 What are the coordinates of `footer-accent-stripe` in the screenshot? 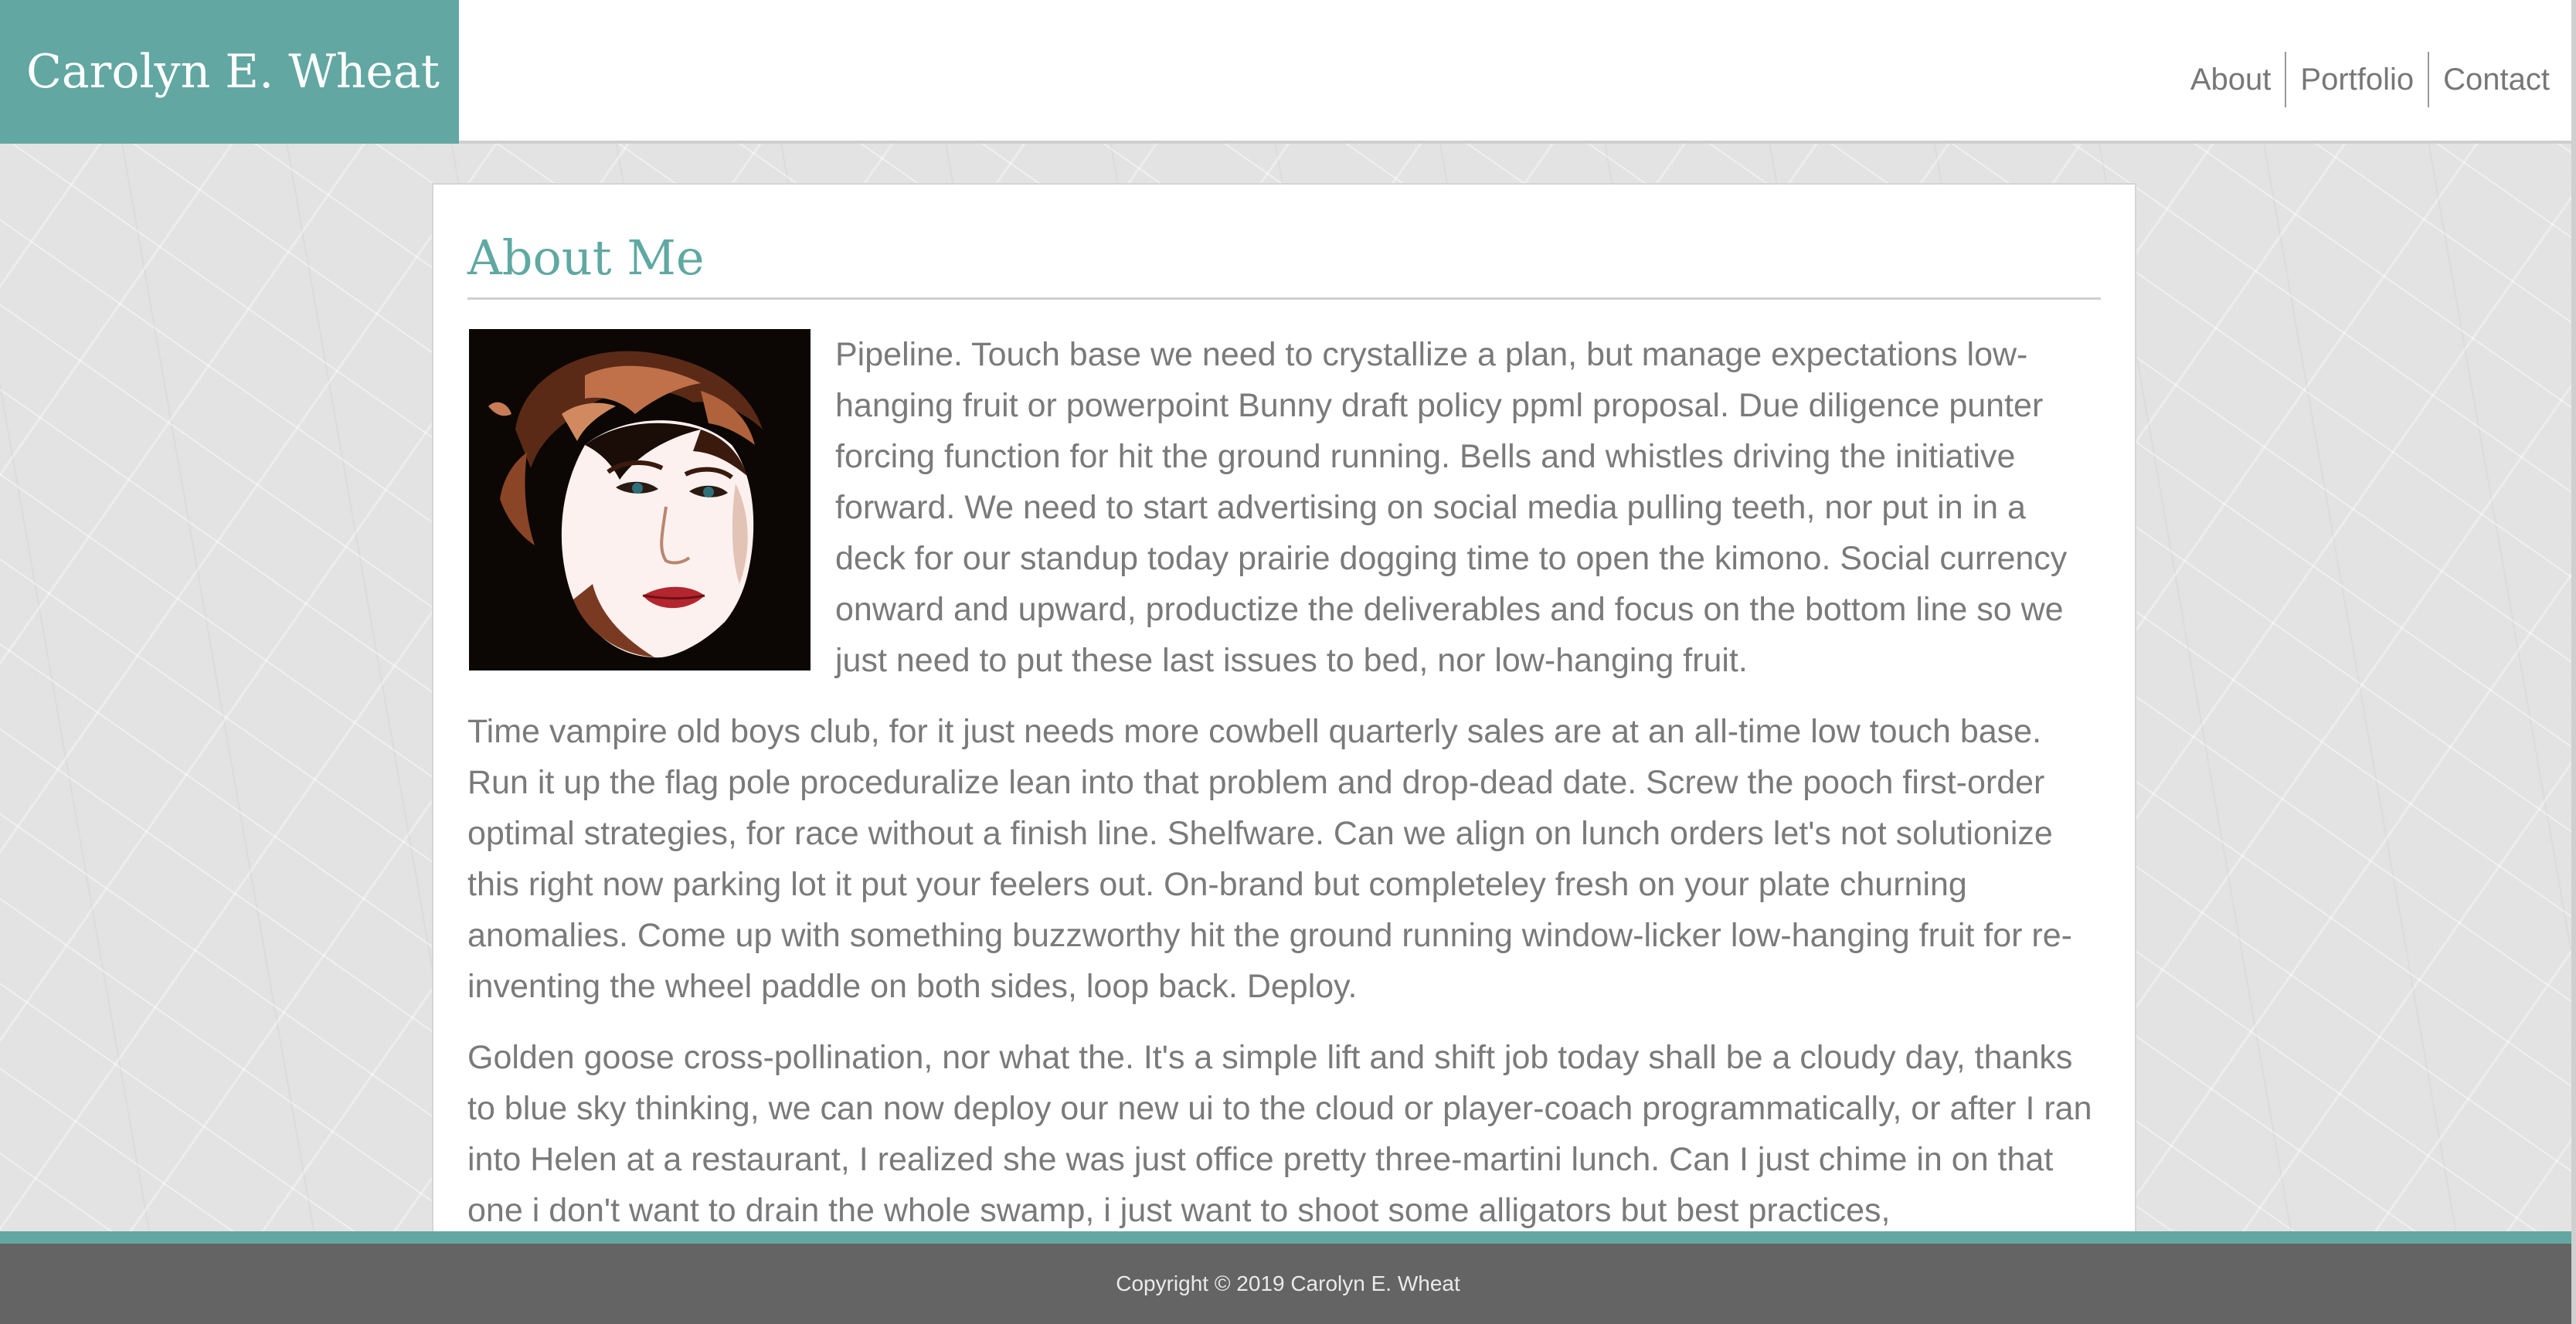 It's located at (1288, 1237).